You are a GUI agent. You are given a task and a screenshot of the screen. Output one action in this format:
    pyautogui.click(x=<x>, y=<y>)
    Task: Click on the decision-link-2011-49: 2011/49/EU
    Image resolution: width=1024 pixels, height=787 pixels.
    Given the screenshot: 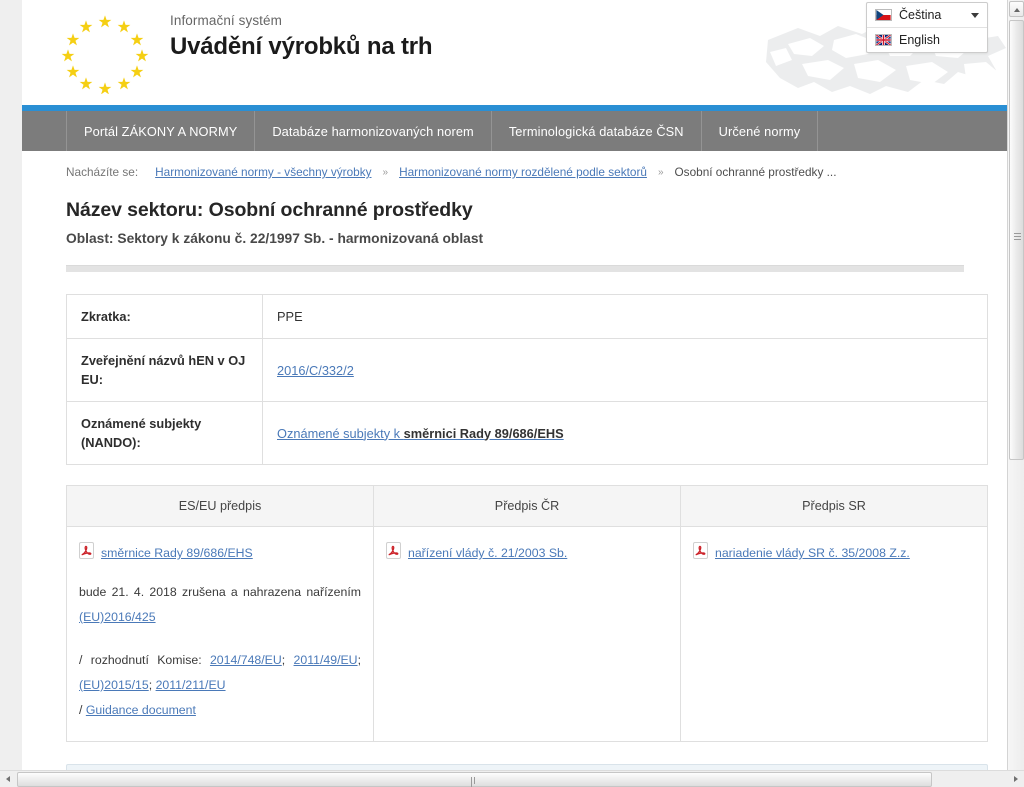 What is the action you would take?
    pyautogui.click(x=326, y=660)
    